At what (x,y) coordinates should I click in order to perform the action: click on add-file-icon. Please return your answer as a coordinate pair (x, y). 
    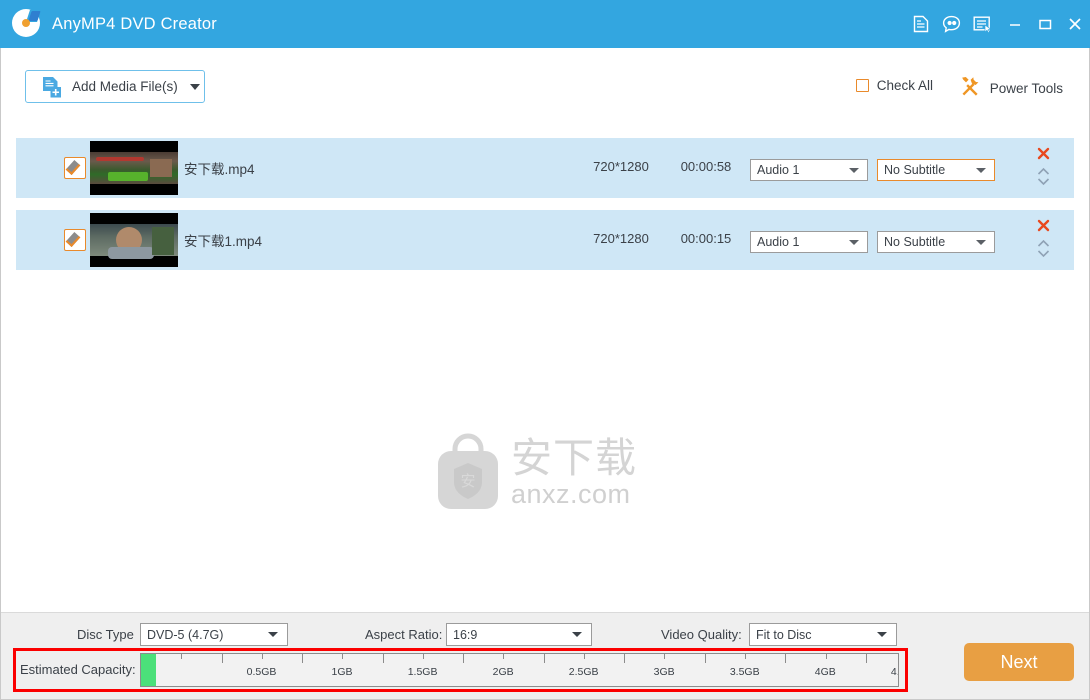
    Looking at the image, I should click on (52, 87).